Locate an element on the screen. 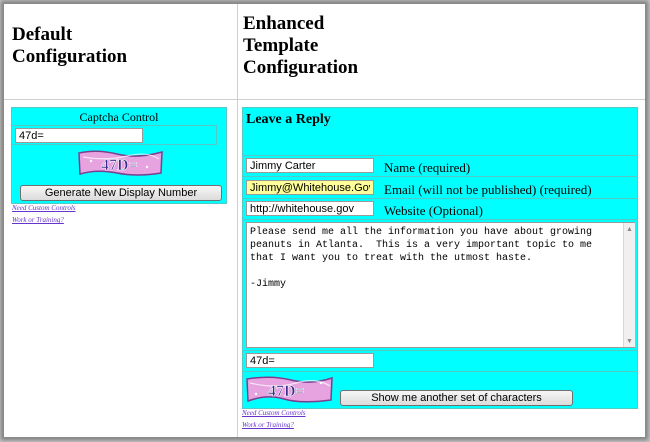  captcha-image: 47D= is located at coordinates (120, 163).